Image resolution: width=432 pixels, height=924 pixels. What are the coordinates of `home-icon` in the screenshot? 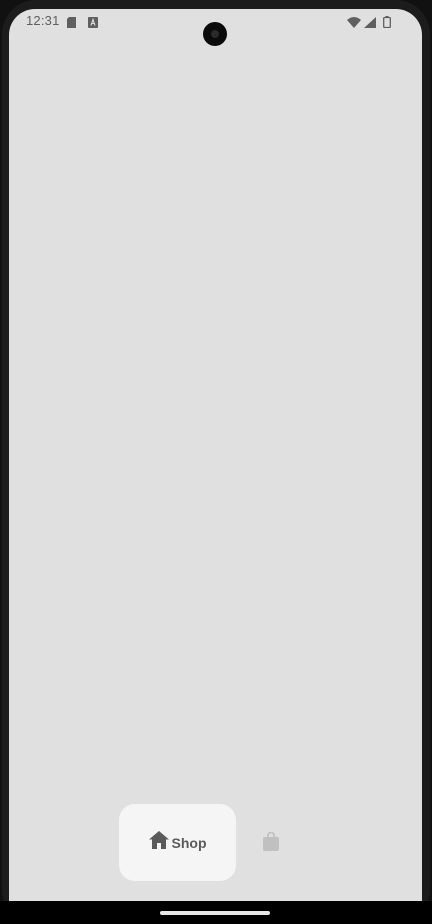 It's located at (158, 842).